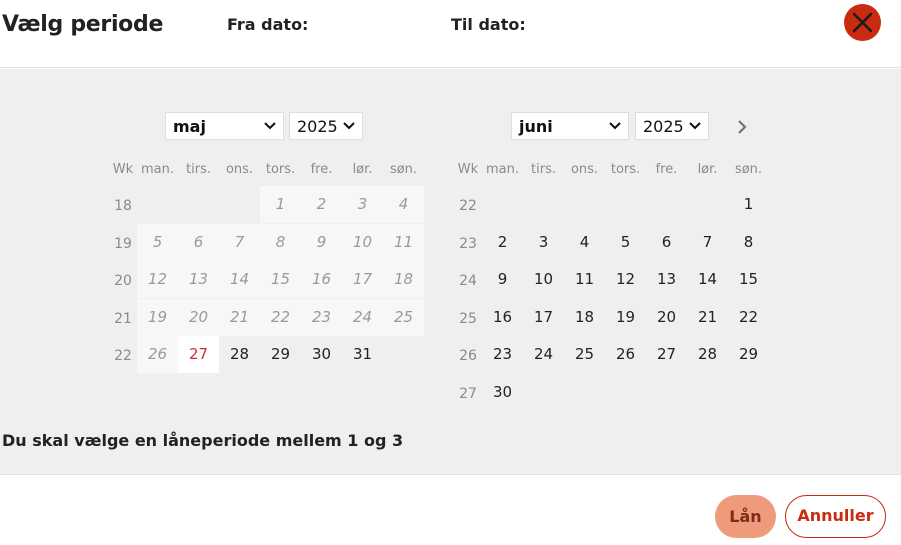  Describe the element at coordinates (502, 354) in the screenshot. I see `day-cell: 23` at that location.